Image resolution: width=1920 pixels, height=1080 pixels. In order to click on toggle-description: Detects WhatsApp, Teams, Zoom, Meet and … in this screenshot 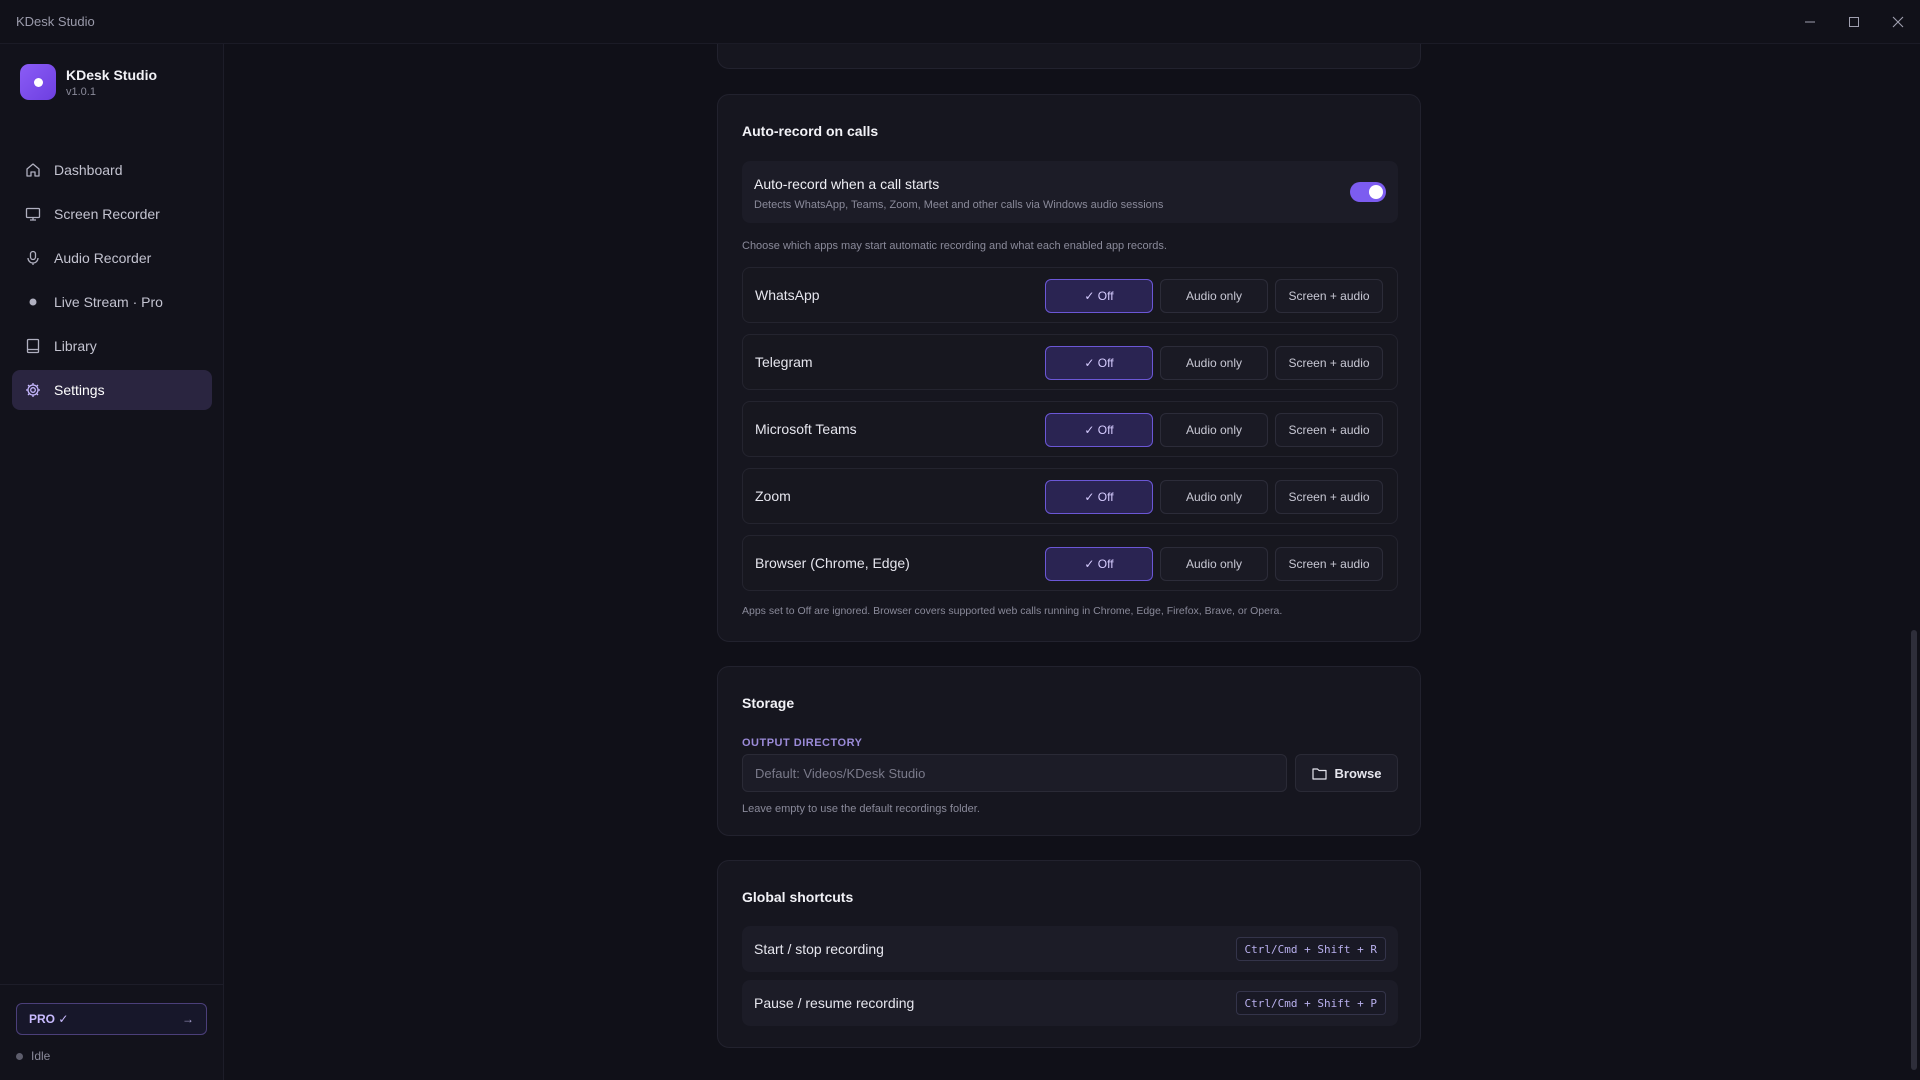, I will do `click(959, 205)`.